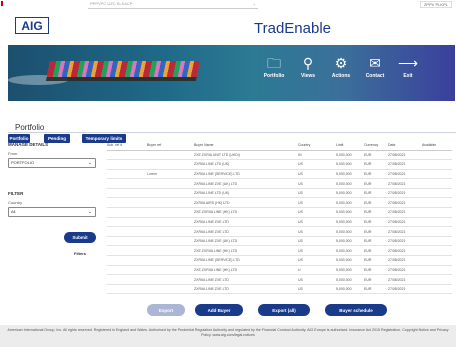 This screenshot has height=347, width=456. Describe the element at coordinates (405, 146) in the screenshot. I see `col-date: Date` at that location.